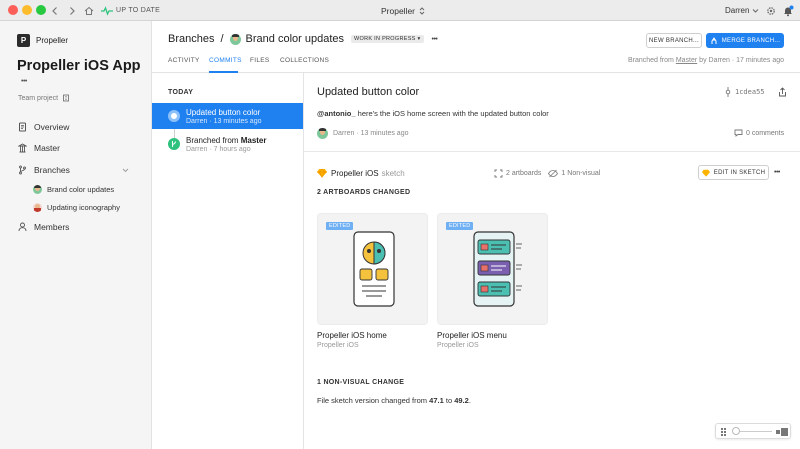 The height and width of the screenshot is (449, 800). I want to click on project-type: Team project, so click(44, 98).